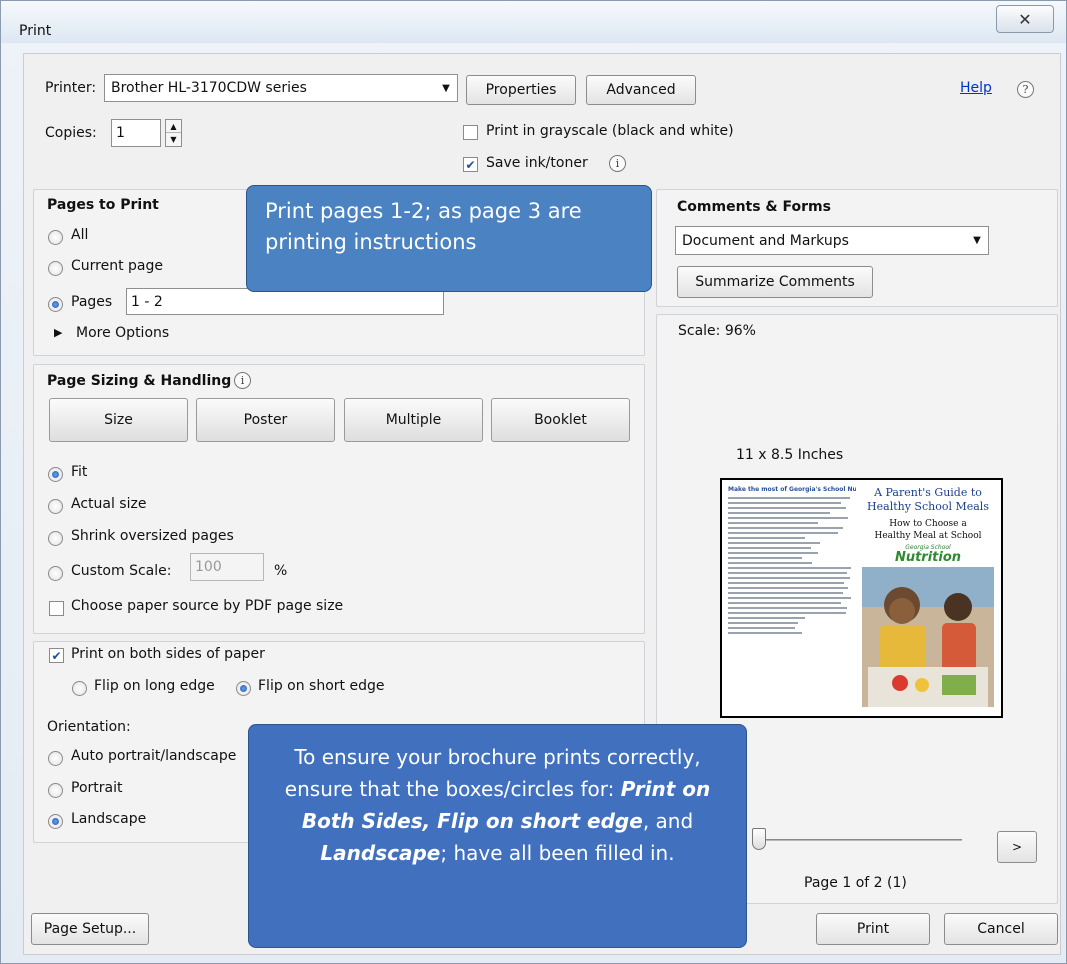  What do you see at coordinates (55, 237) in the screenshot?
I see `all-pages-radio` at bounding box center [55, 237].